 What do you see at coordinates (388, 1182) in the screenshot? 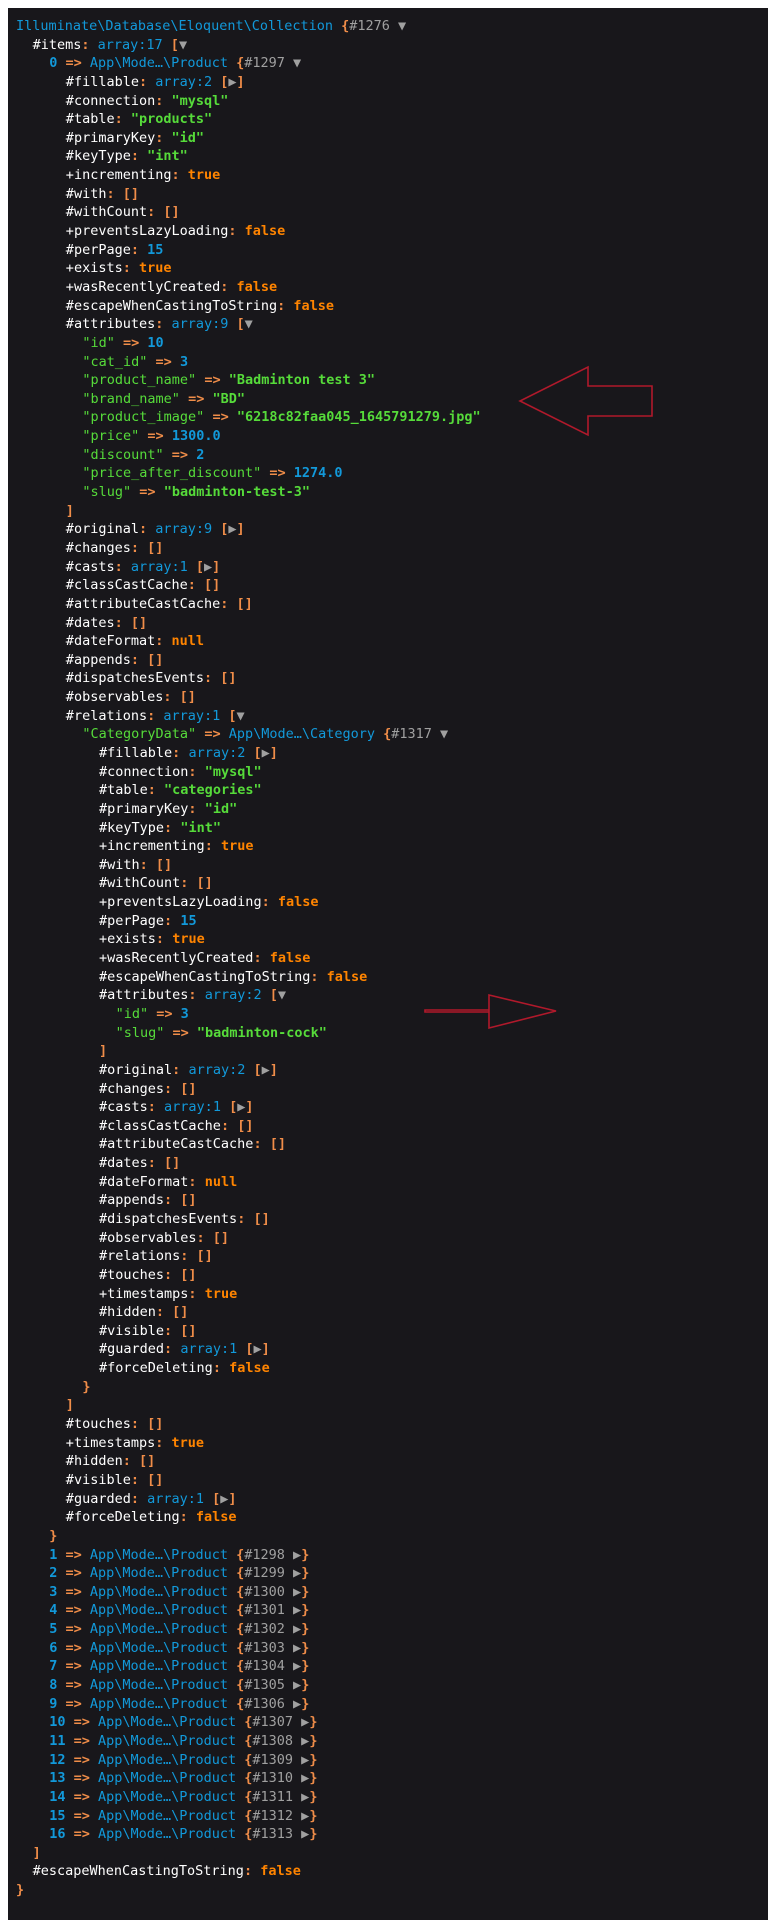
I see `dump-line: #dateFormat: null` at bounding box center [388, 1182].